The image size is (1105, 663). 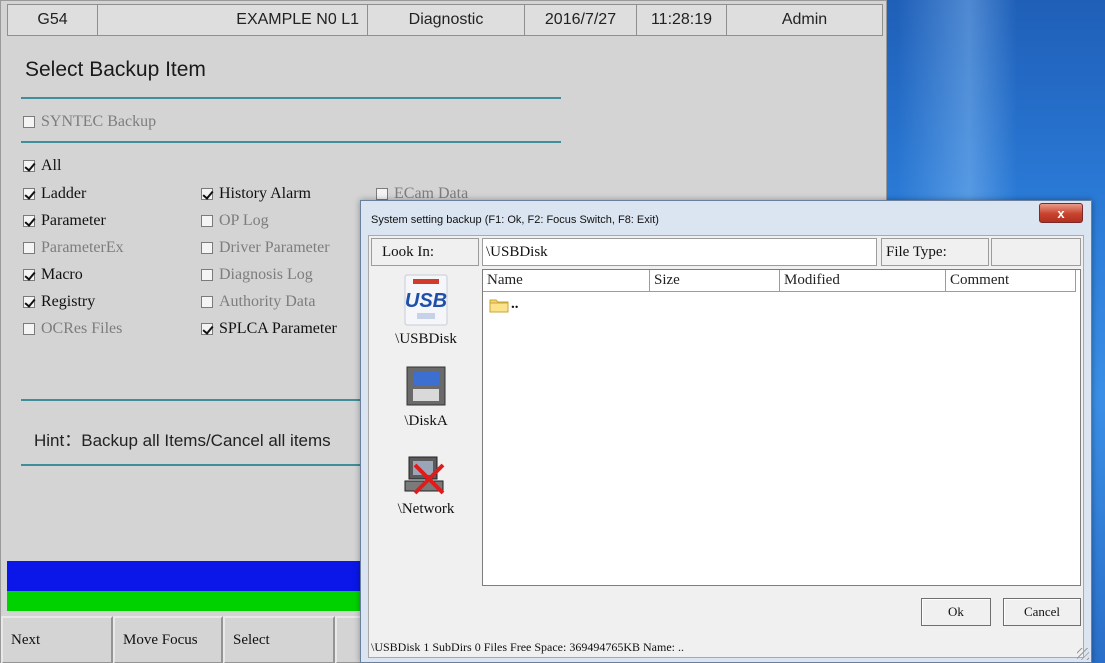 I want to click on time-label: 11:28:19, so click(x=682, y=20).